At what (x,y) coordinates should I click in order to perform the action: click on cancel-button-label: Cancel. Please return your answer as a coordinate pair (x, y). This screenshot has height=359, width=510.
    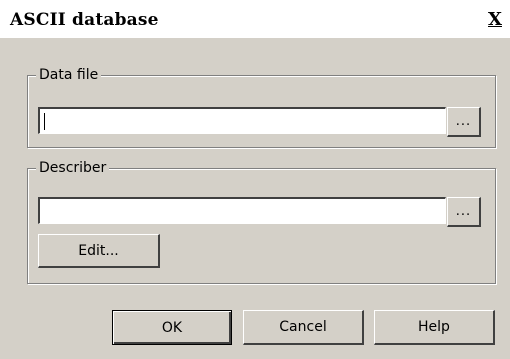
    Looking at the image, I should click on (303, 327).